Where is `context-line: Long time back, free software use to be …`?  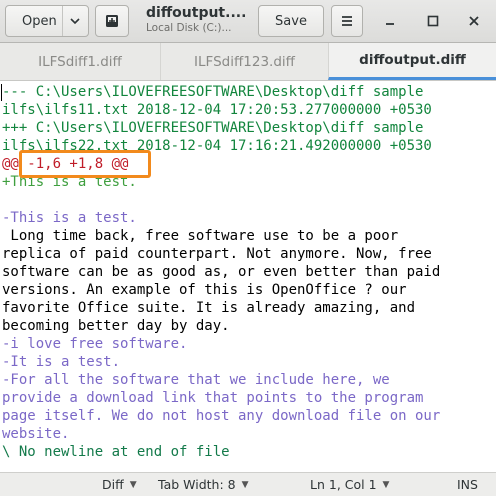
context-line: Long time back, free software use to be … is located at coordinates (200, 236).